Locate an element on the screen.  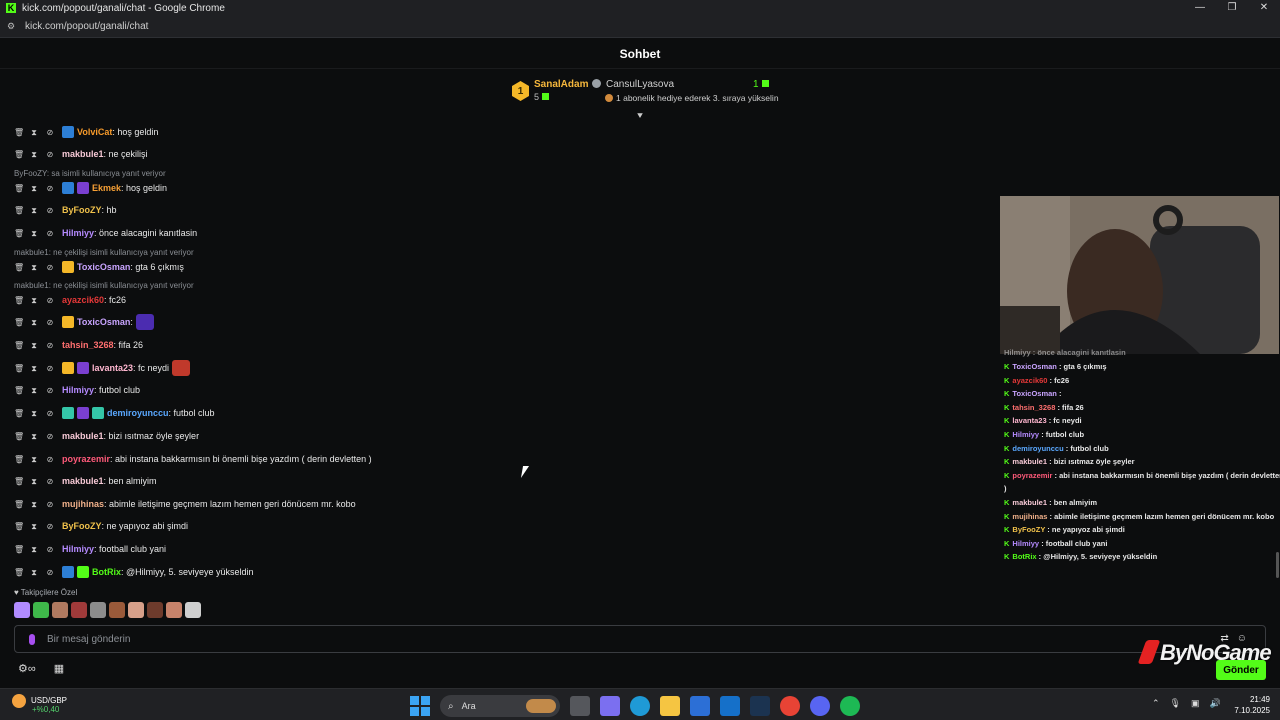
chat-username: Hilmiyy is located at coordinates (78, 549).